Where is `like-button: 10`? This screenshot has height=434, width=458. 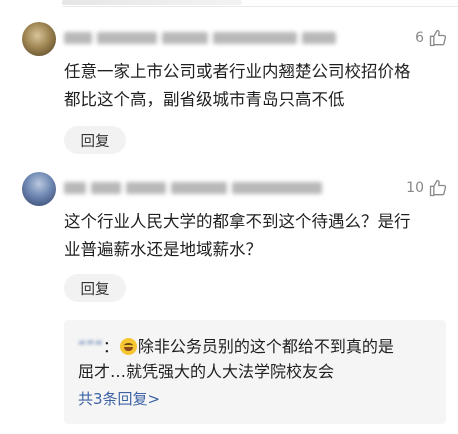 like-button: 10 is located at coordinates (427, 188).